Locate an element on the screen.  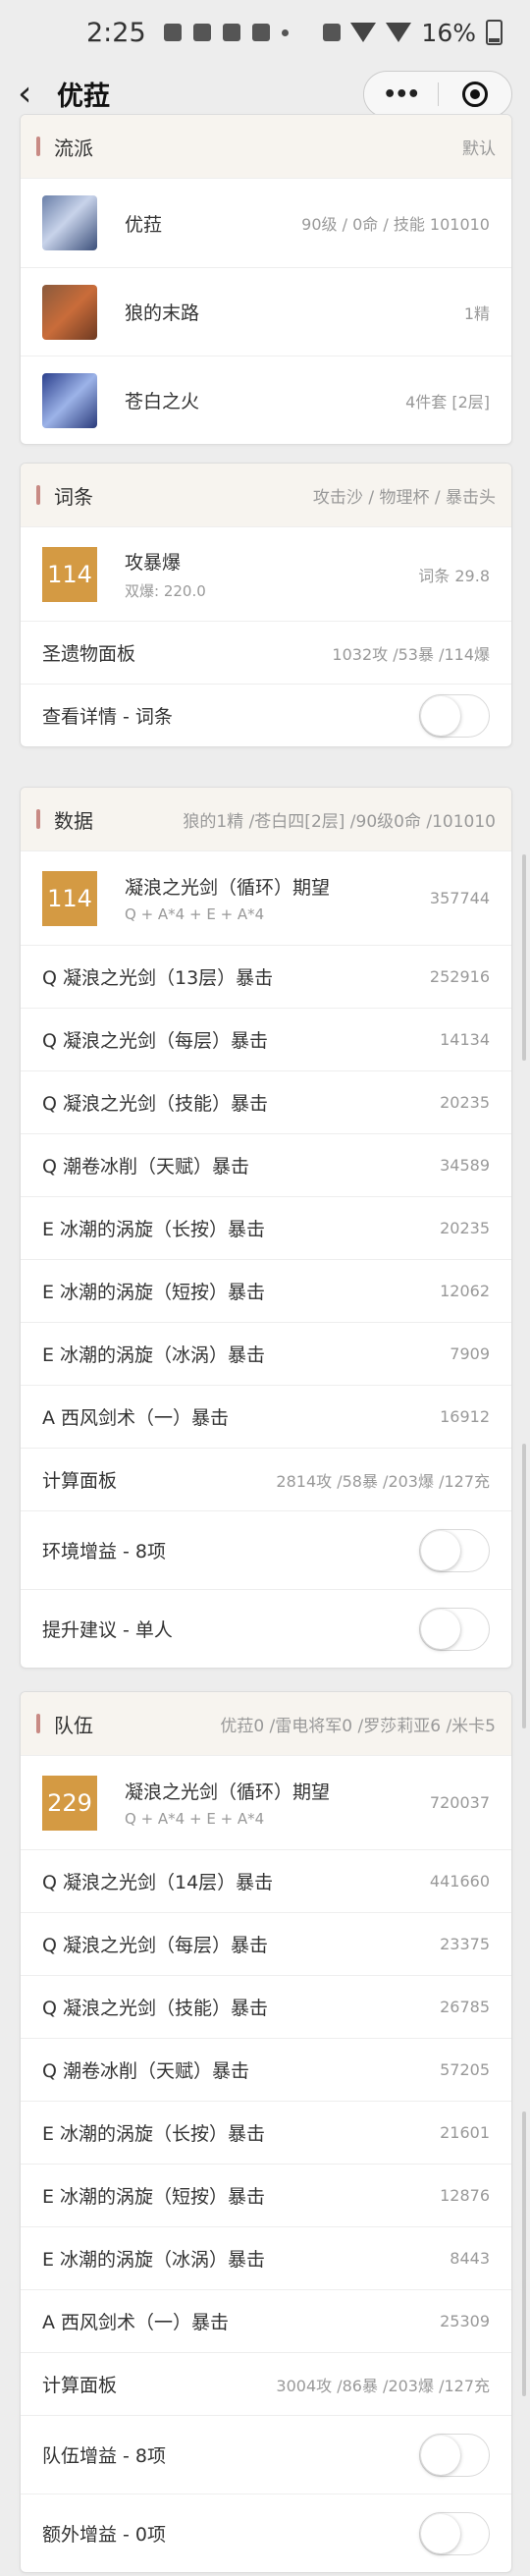
row-value: 57205 is located at coordinates (465, 2069).